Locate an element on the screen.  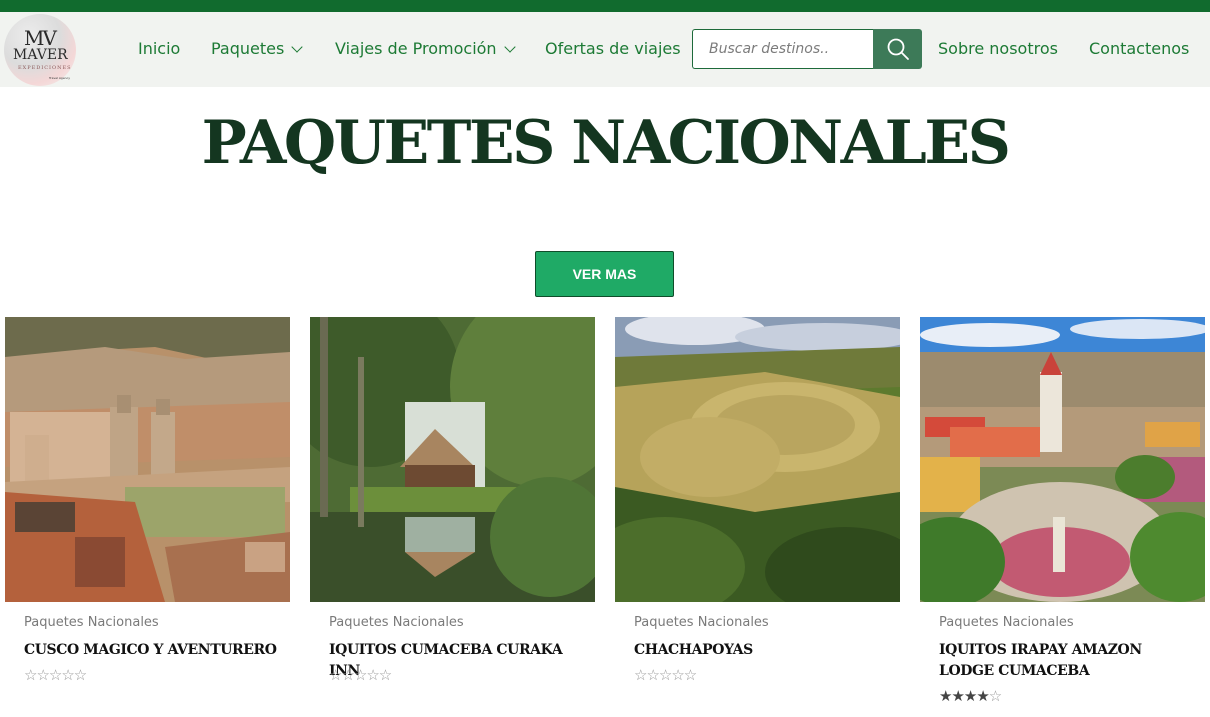
nav-viajes-promocion-label: Viajes de Promoción is located at coordinates (416, 48).